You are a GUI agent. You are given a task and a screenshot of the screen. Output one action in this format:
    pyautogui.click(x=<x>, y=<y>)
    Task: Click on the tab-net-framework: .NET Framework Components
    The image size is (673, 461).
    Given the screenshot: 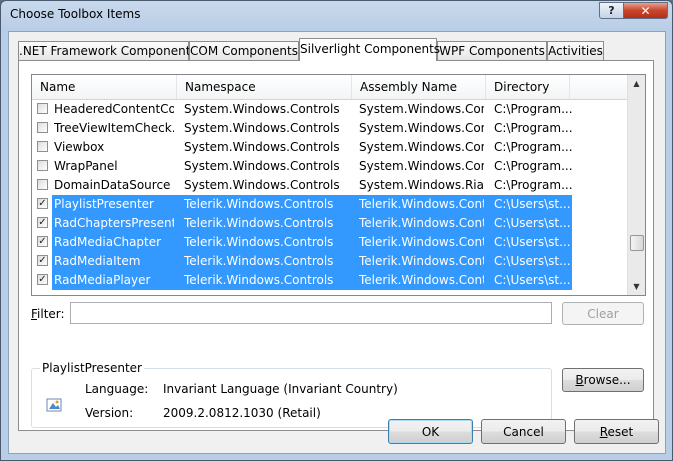 What is the action you would take?
    pyautogui.click(x=107, y=50)
    